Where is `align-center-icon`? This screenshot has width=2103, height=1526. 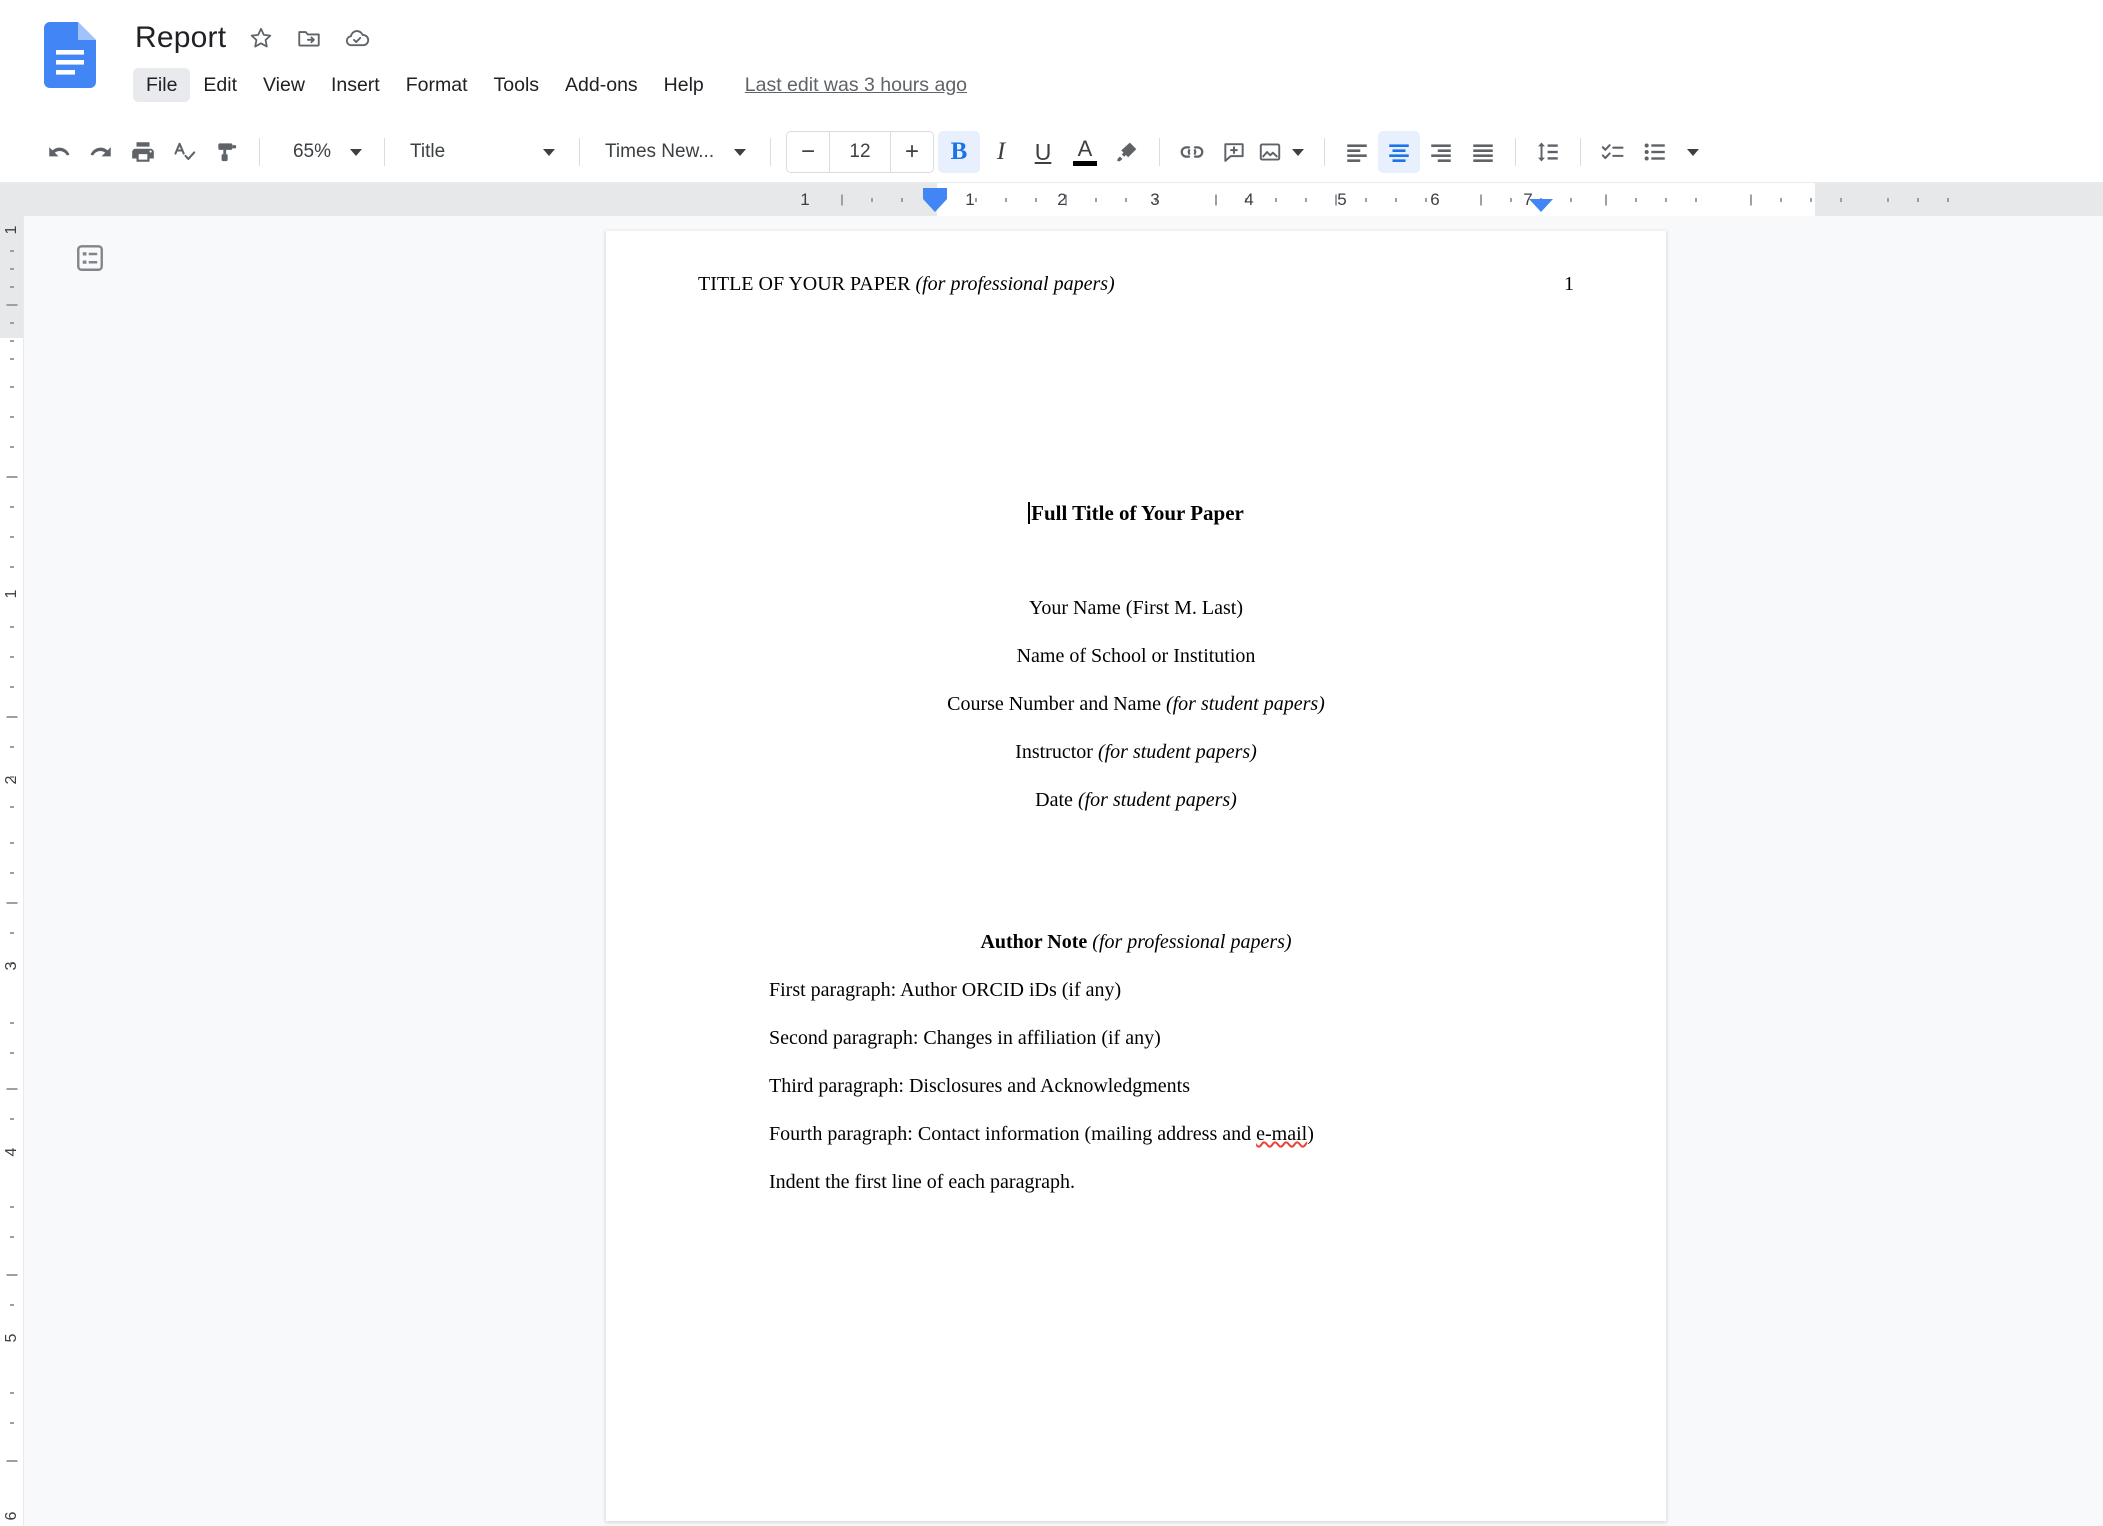 align-center-icon is located at coordinates (1399, 152).